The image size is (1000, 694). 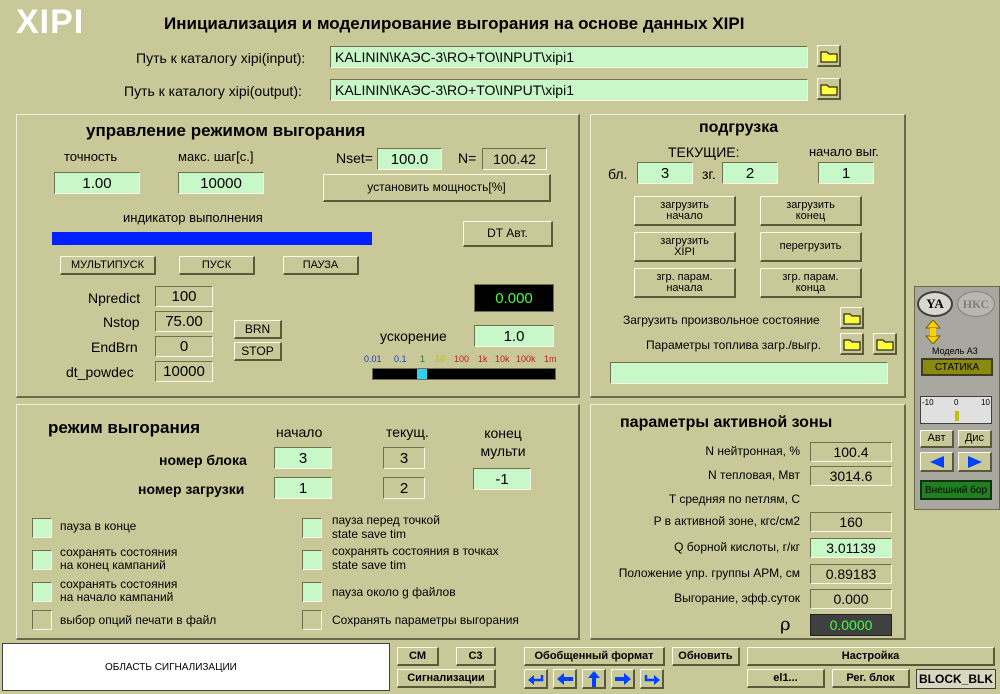 I want to click on load-start-field: 1, so click(x=303, y=488).